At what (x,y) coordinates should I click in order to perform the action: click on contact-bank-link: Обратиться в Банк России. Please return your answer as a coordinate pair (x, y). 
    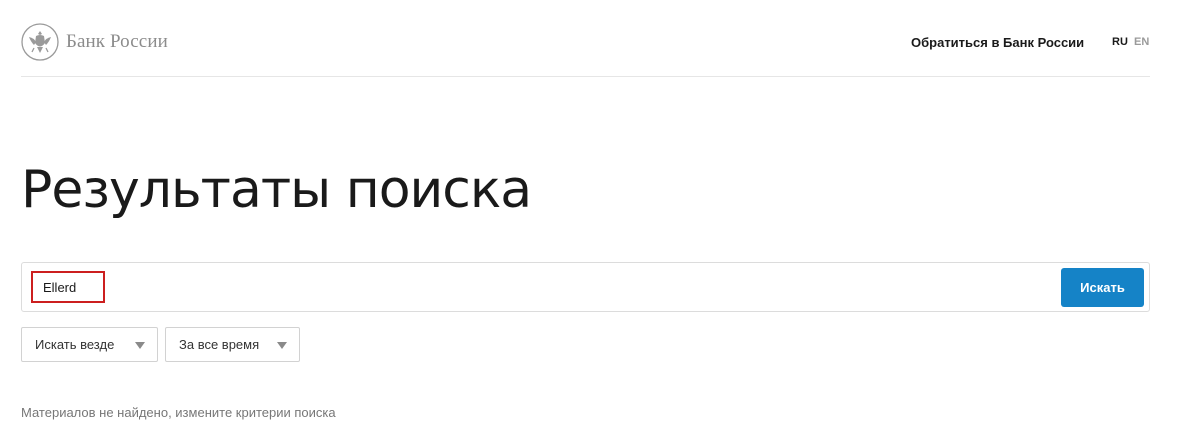
    Looking at the image, I should click on (997, 42).